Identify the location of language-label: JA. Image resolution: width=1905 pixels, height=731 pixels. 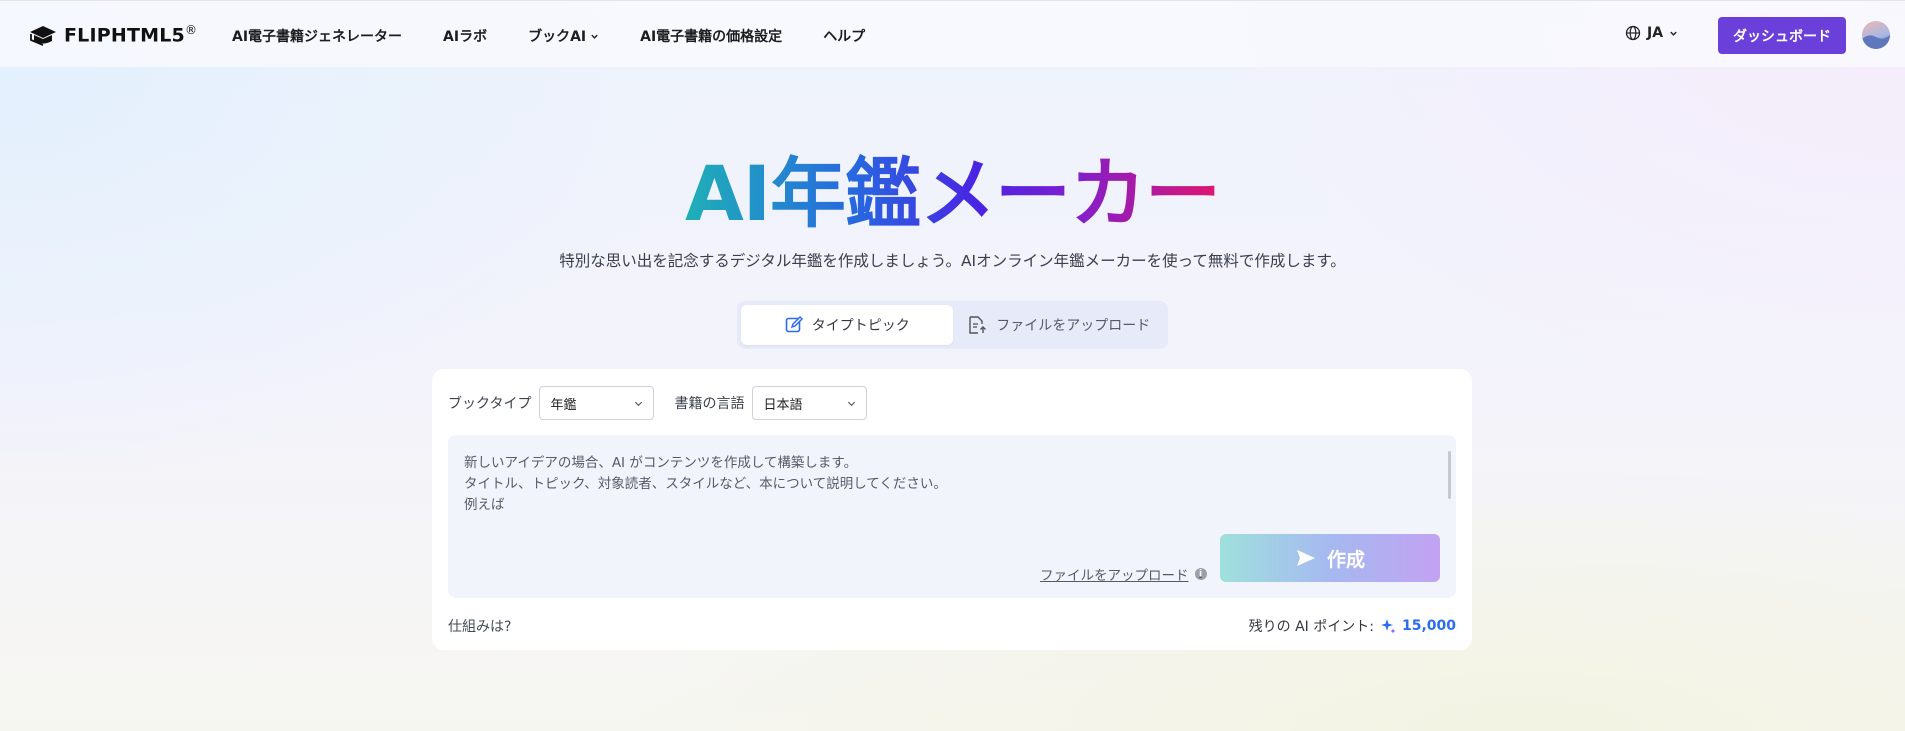
(1655, 33).